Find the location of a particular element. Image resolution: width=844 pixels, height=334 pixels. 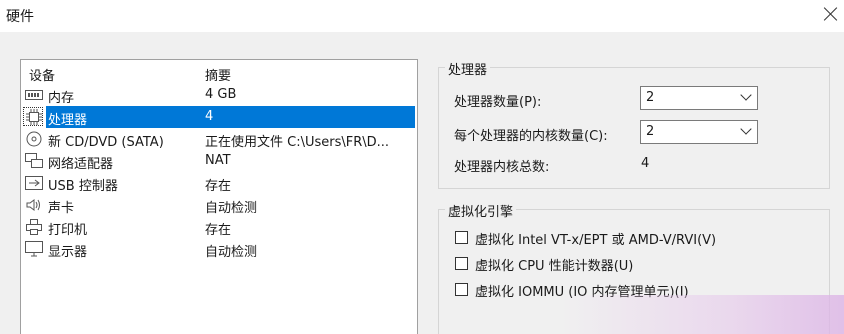

device-row-sound: 声卡 自动检测 is located at coordinates (218, 205).